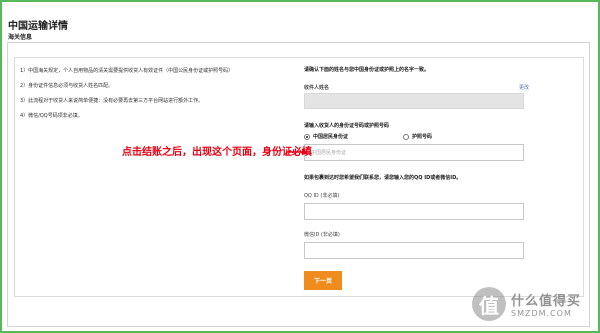  What do you see at coordinates (38, 26) in the screenshot?
I see `page-title: 中国运输详情` at bounding box center [38, 26].